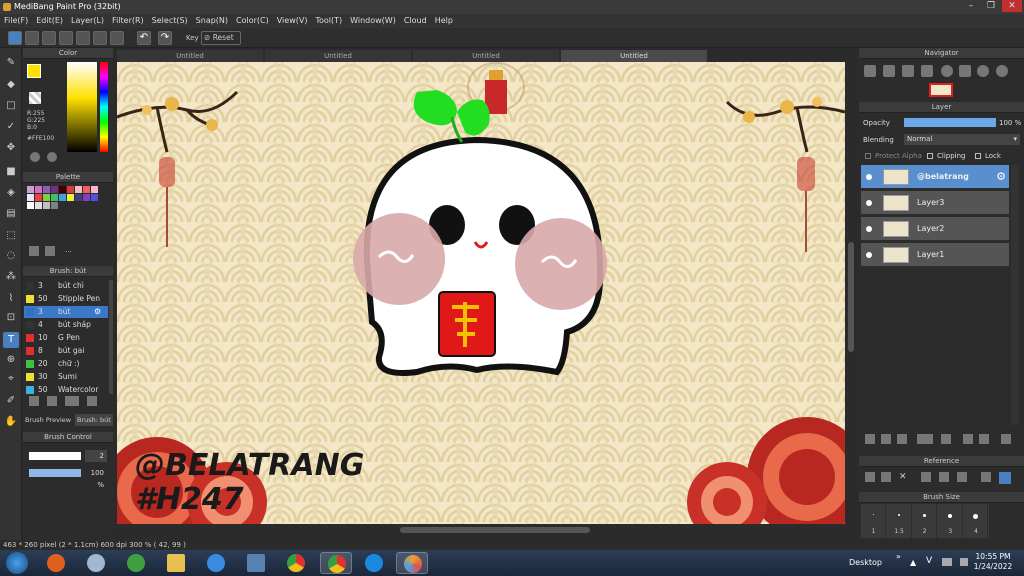  I want to click on color-settings-icon, so click(52, 157).